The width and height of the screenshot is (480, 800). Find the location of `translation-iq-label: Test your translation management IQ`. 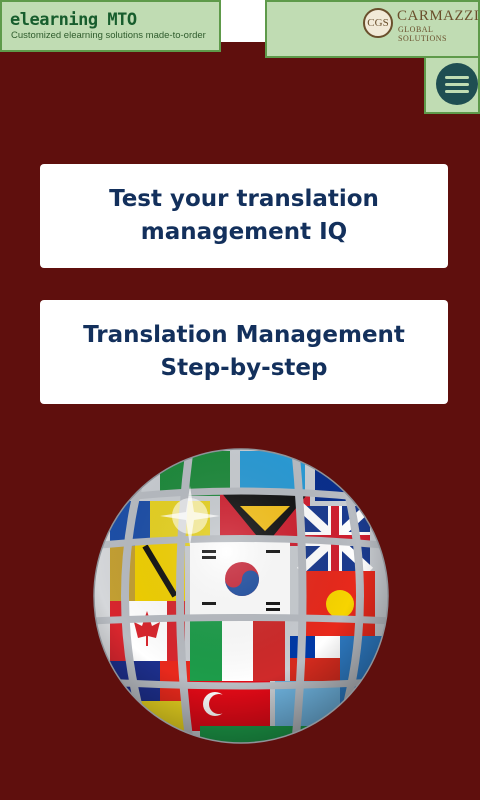

translation-iq-label: Test your translation management IQ is located at coordinates (244, 216).